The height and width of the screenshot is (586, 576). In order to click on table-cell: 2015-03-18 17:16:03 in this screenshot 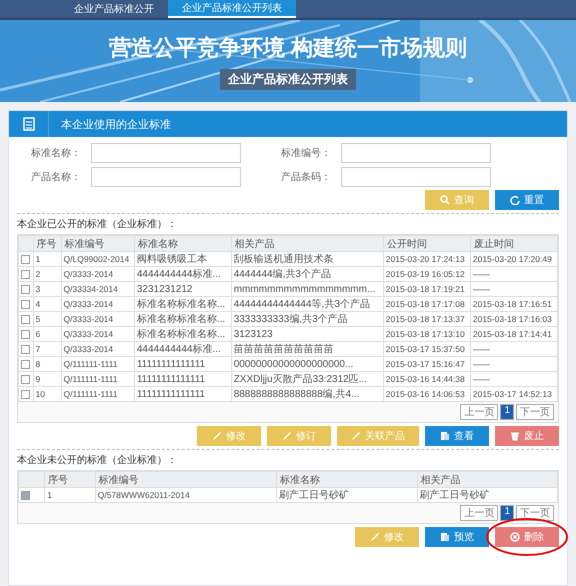, I will do `click(514, 319)`.